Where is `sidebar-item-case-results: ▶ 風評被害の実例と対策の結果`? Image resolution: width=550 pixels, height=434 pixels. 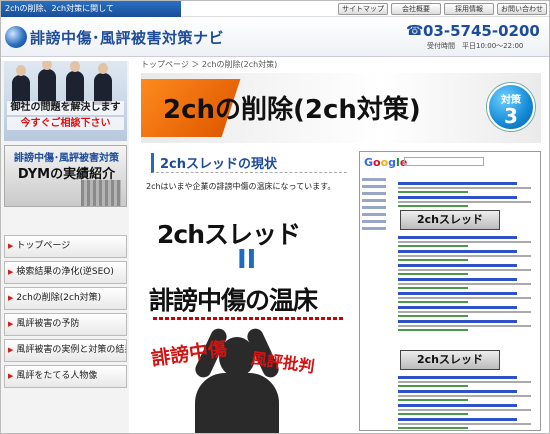
sidebar-item-case-results: ▶ 風評被害の実例と対策の結果 is located at coordinates (65, 350).